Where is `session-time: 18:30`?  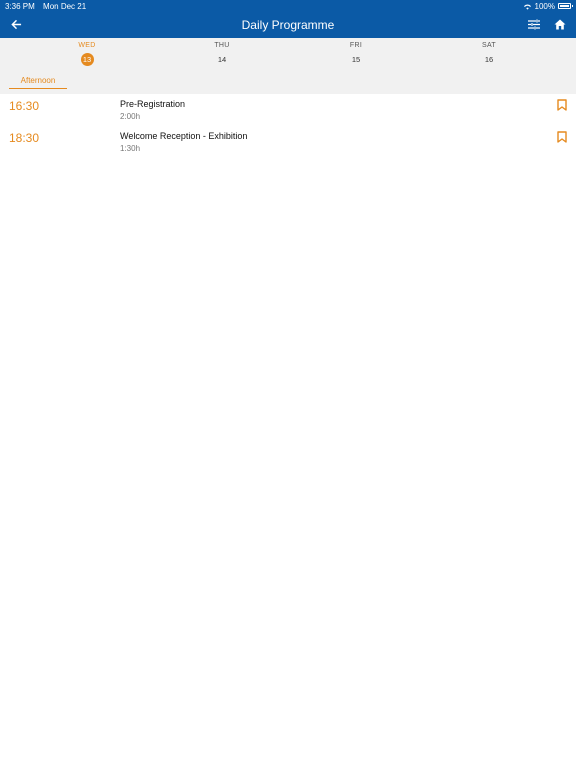
session-time: 18:30 is located at coordinates (24, 138).